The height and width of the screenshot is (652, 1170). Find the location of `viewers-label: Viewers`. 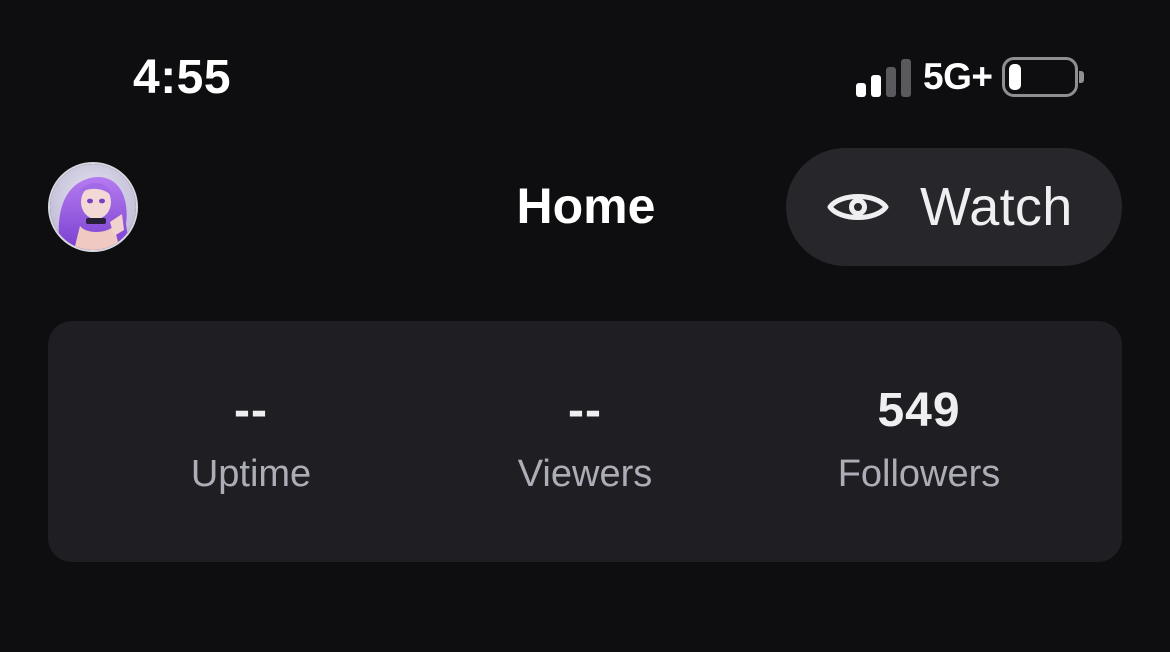

viewers-label: Viewers is located at coordinates (585, 474).